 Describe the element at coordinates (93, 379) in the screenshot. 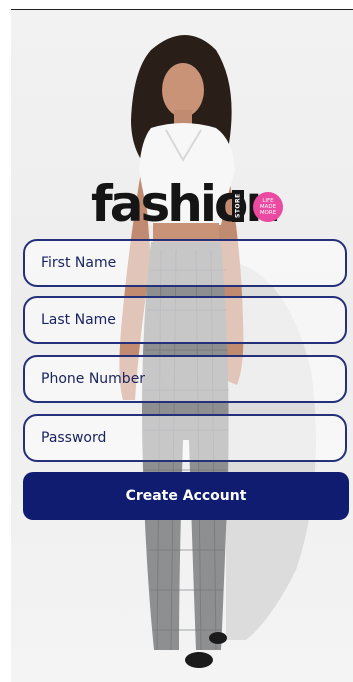

I see `phone-number-placeholder: Phone Number` at that location.